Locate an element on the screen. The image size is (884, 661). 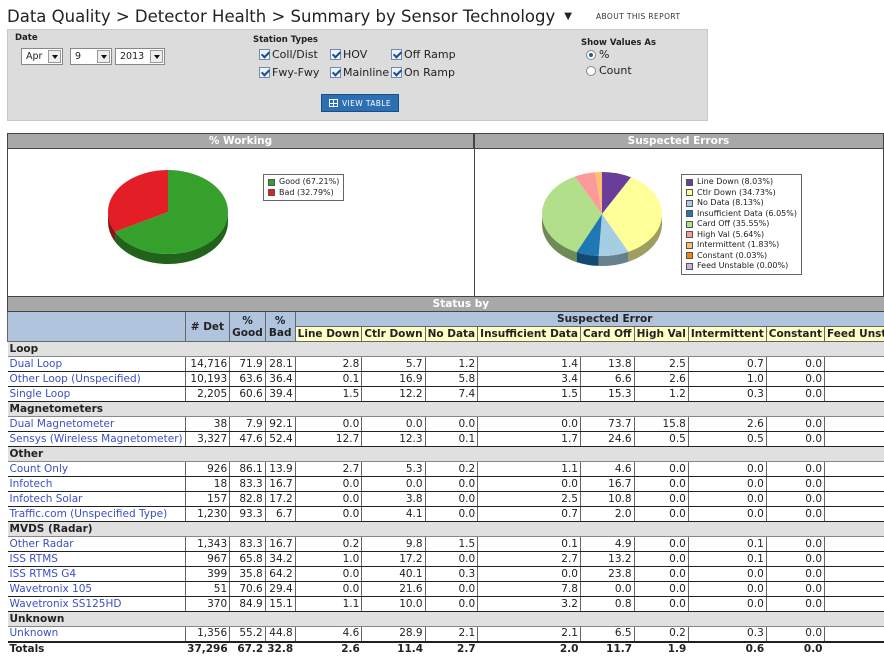
checkbox-fwy-fwy: Fwy-Fwy is located at coordinates (289, 72).